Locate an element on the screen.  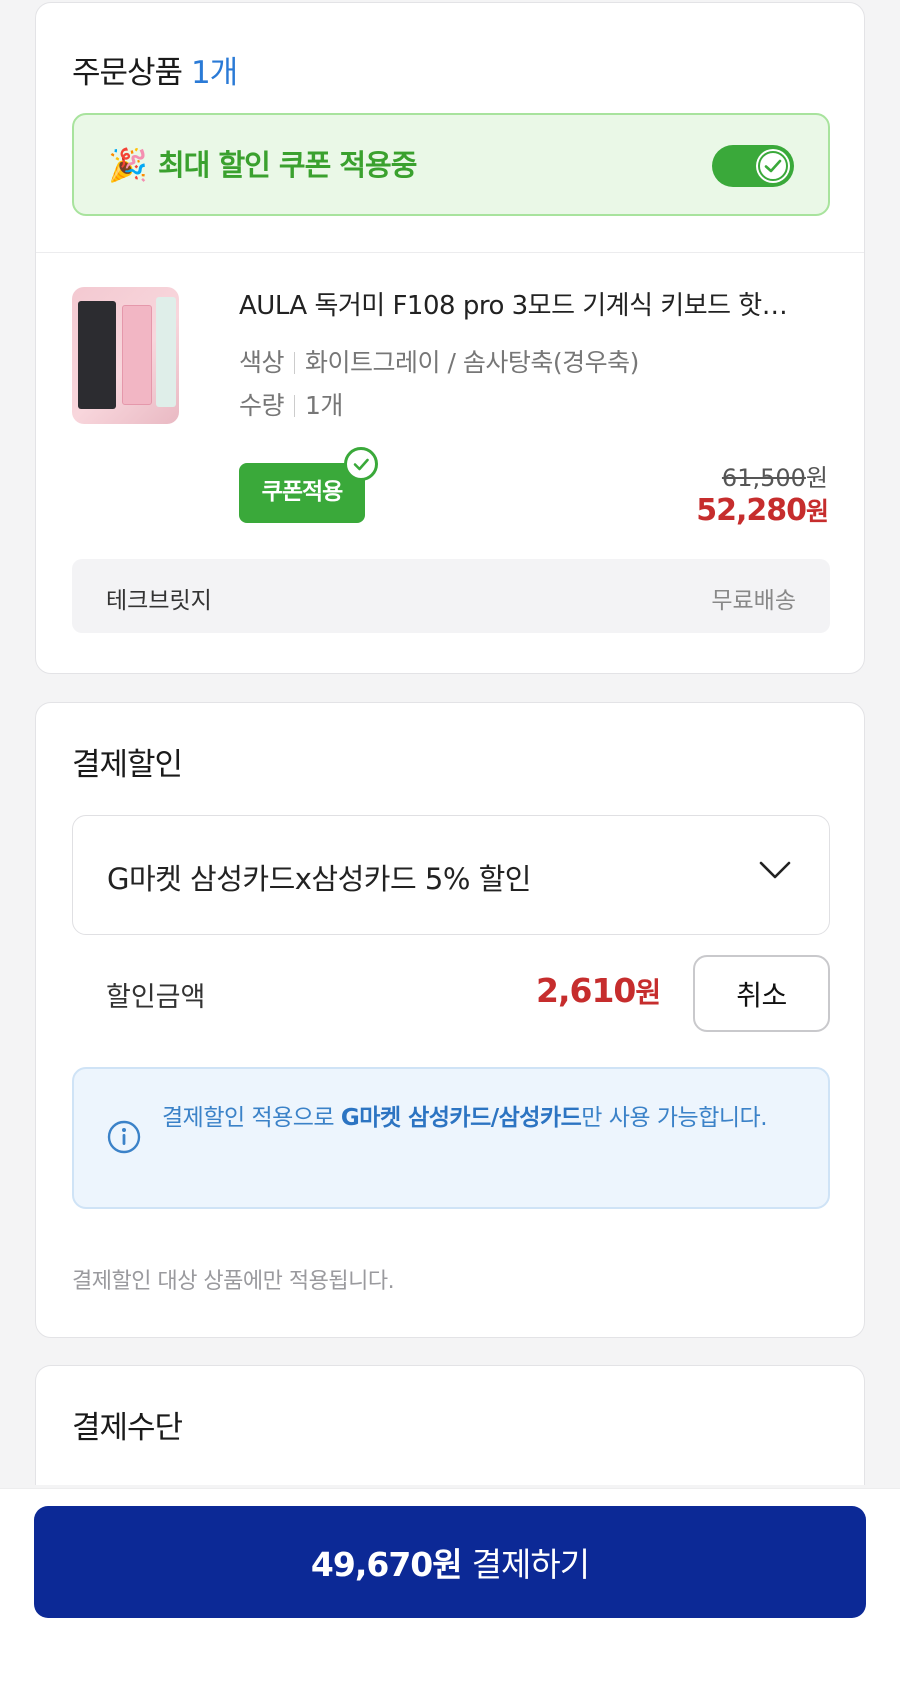
original-price-currency: 원 is located at coordinates (816, 478).